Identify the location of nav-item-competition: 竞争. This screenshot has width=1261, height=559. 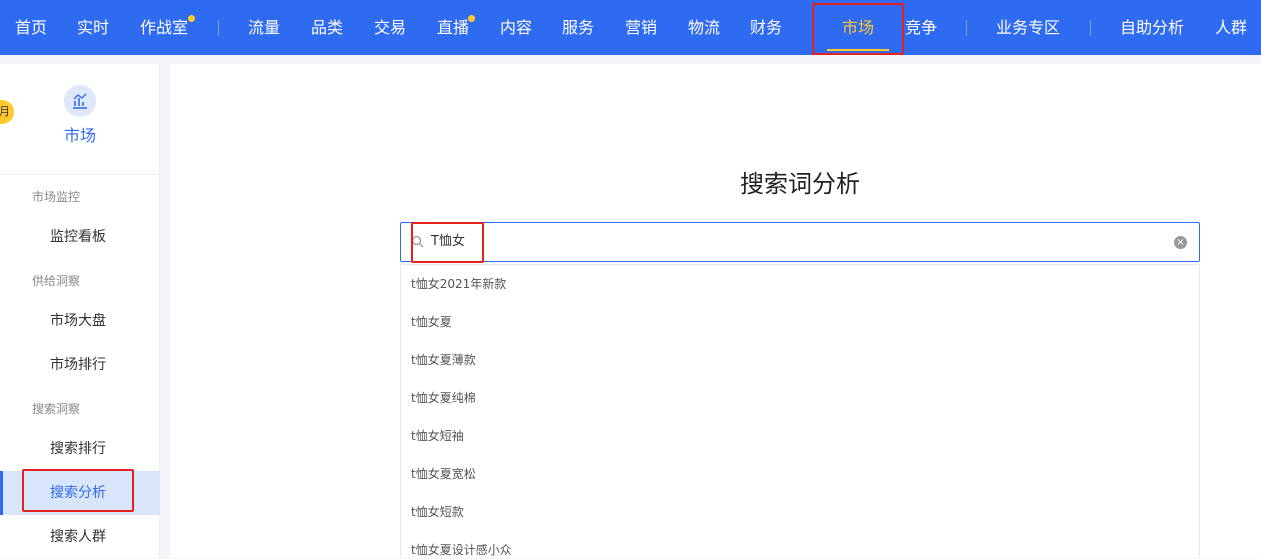
(921, 27).